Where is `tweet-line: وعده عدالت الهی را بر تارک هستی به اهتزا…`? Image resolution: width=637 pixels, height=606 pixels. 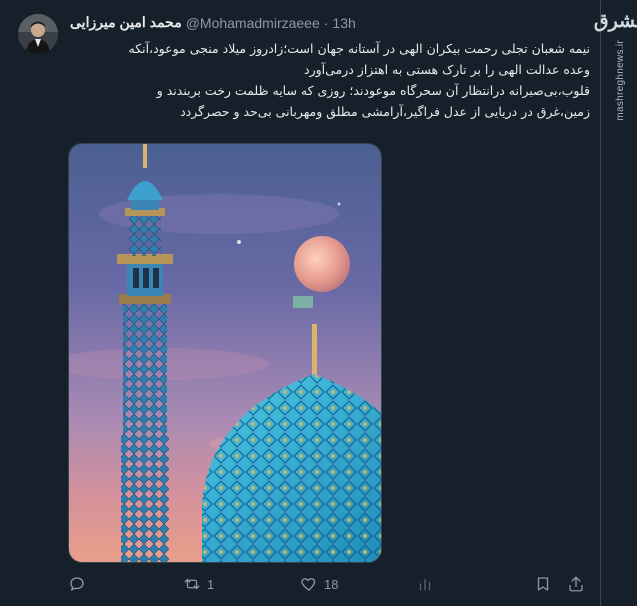 tweet-line: وعده عدالت الهی را بر تارک هستی به اهتزا… is located at coordinates (447, 69).